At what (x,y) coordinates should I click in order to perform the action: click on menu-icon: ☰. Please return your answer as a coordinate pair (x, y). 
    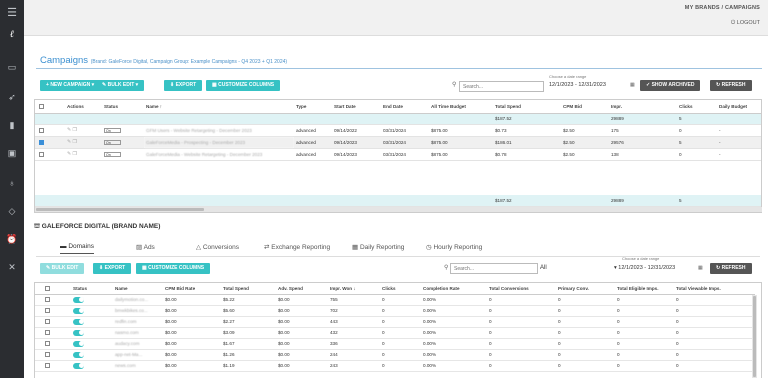
    Looking at the image, I should click on (12, 13).